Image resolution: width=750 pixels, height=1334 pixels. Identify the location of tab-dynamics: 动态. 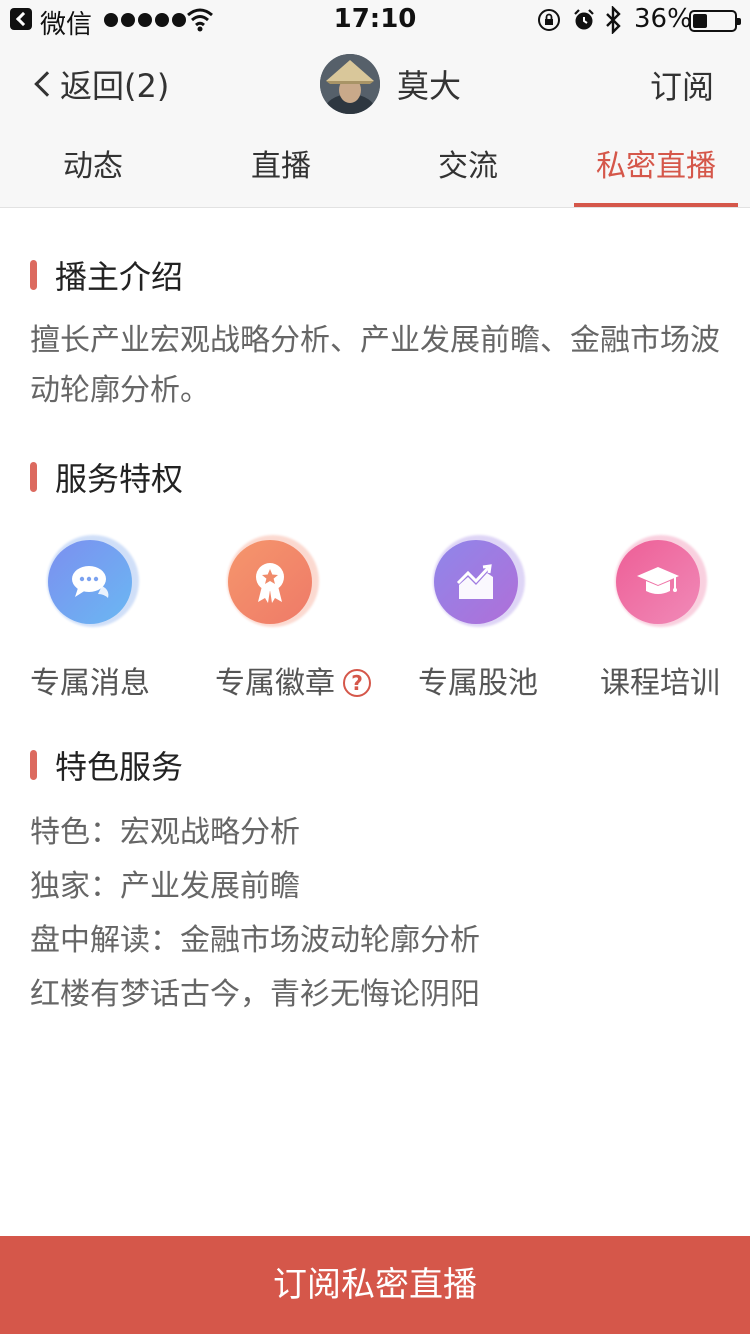
(93, 168).